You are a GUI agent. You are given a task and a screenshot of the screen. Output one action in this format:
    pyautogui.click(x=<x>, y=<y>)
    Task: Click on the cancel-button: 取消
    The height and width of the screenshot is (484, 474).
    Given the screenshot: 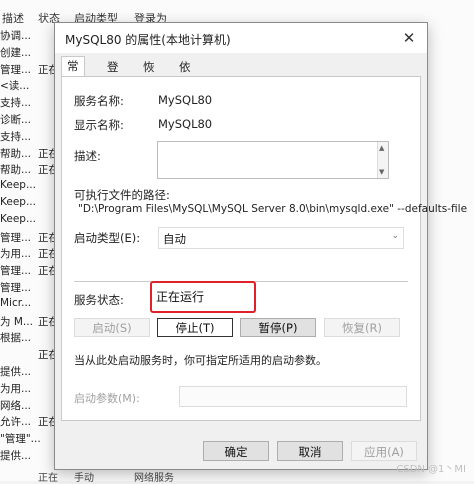 What is the action you would take?
    pyautogui.click(x=310, y=451)
    